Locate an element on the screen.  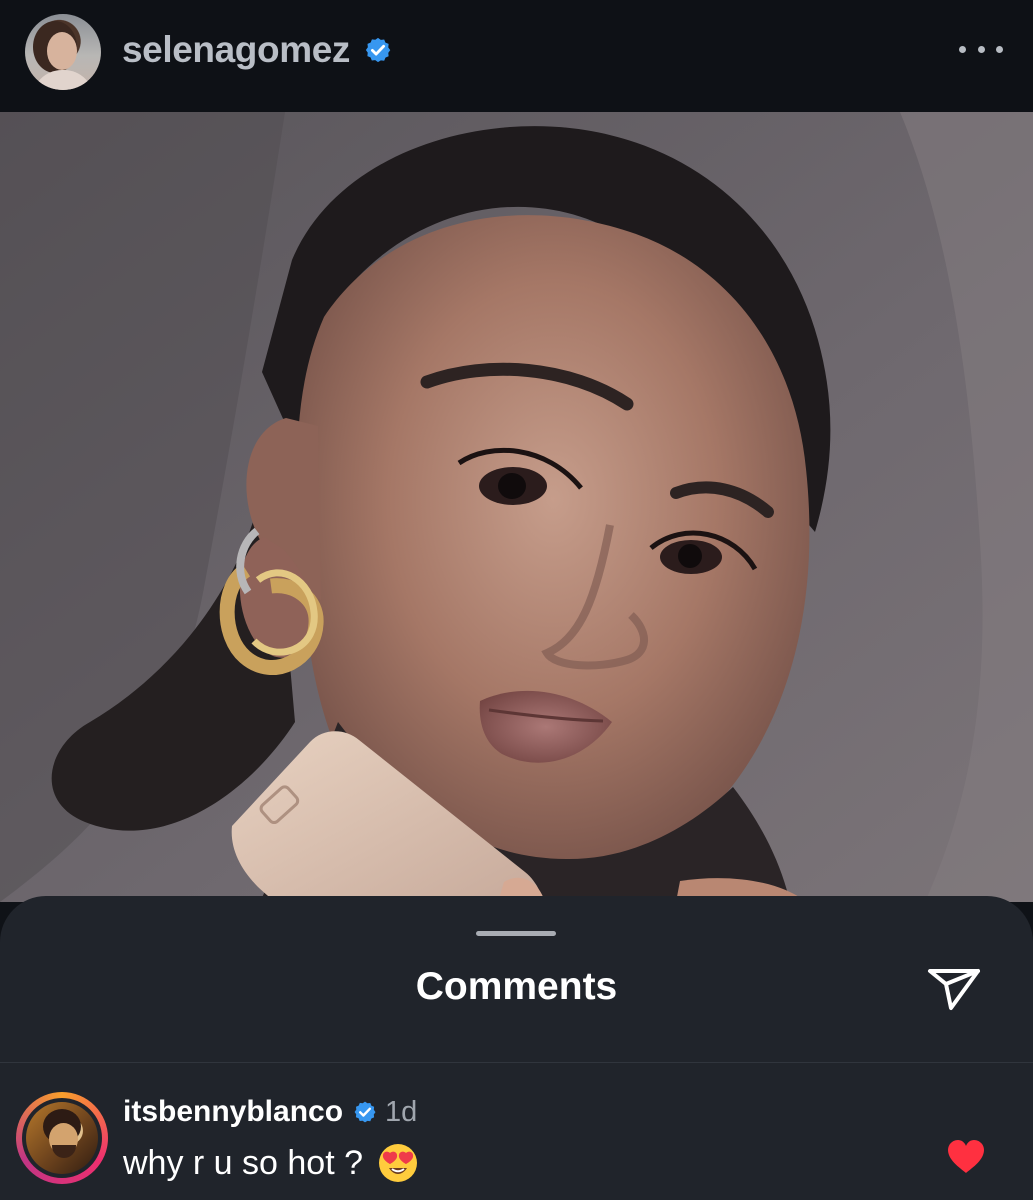
send-icon is located at coordinates (954, 989).